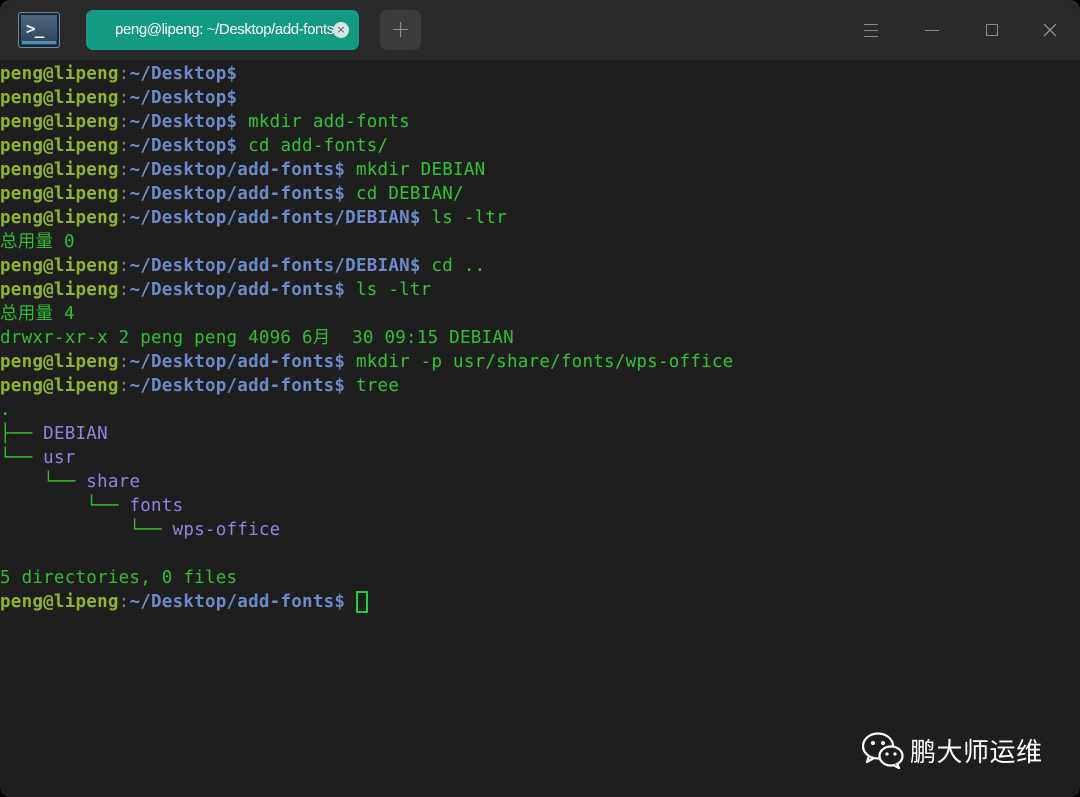 The width and height of the screenshot is (1080, 797). What do you see at coordinates (37, 314) in the screenshot?
I see `command-output: 总用量 4` at bounding box center [37, 314].